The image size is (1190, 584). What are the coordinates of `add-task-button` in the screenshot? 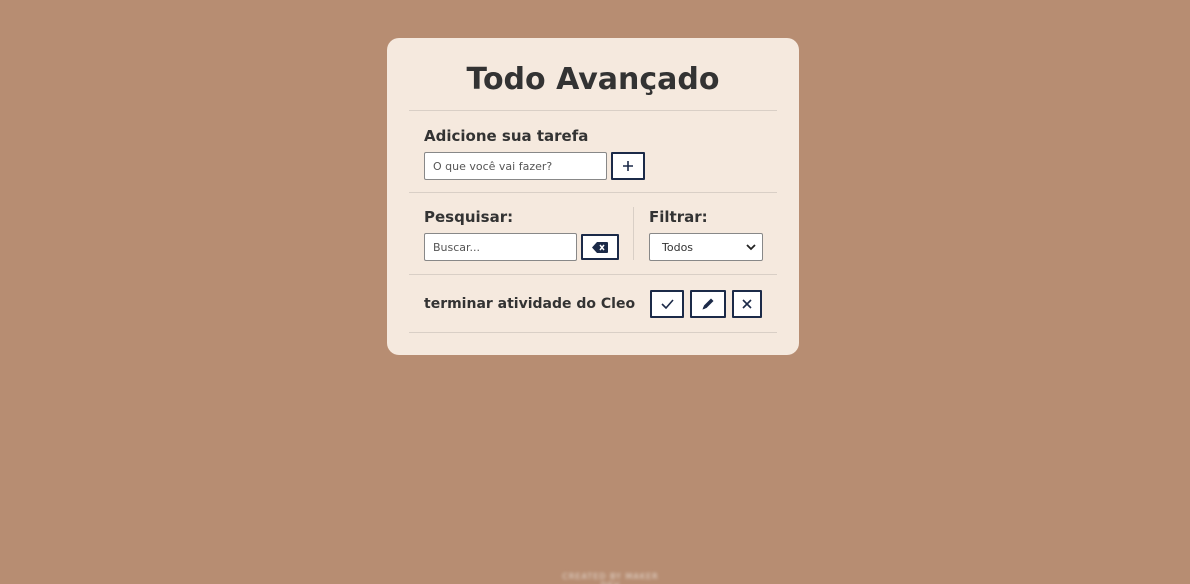 It's located at (628, 166).